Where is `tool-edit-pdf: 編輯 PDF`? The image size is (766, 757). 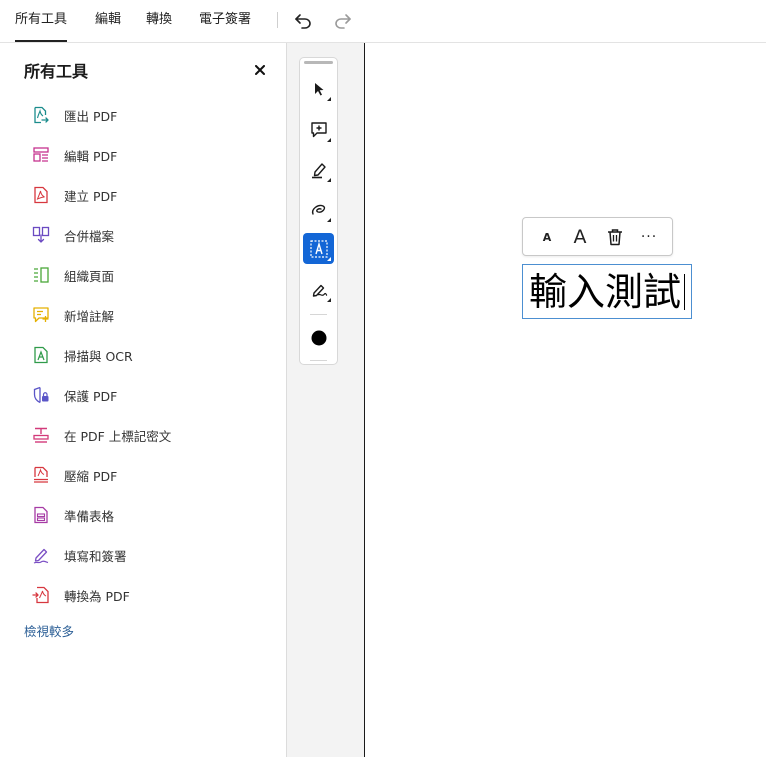 tool-edit-pdf: 編輯 PDF is located at coordinates (143, 155).